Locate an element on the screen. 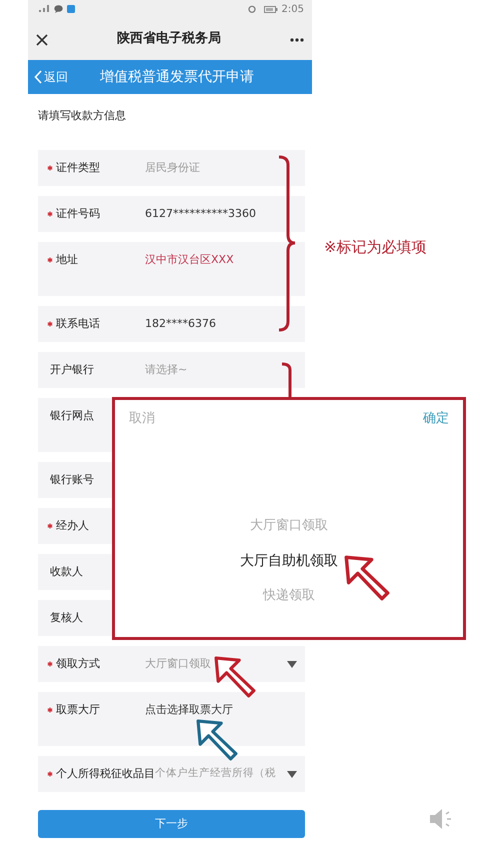  field-label: 收款人 is located at coordinates (66, 572).